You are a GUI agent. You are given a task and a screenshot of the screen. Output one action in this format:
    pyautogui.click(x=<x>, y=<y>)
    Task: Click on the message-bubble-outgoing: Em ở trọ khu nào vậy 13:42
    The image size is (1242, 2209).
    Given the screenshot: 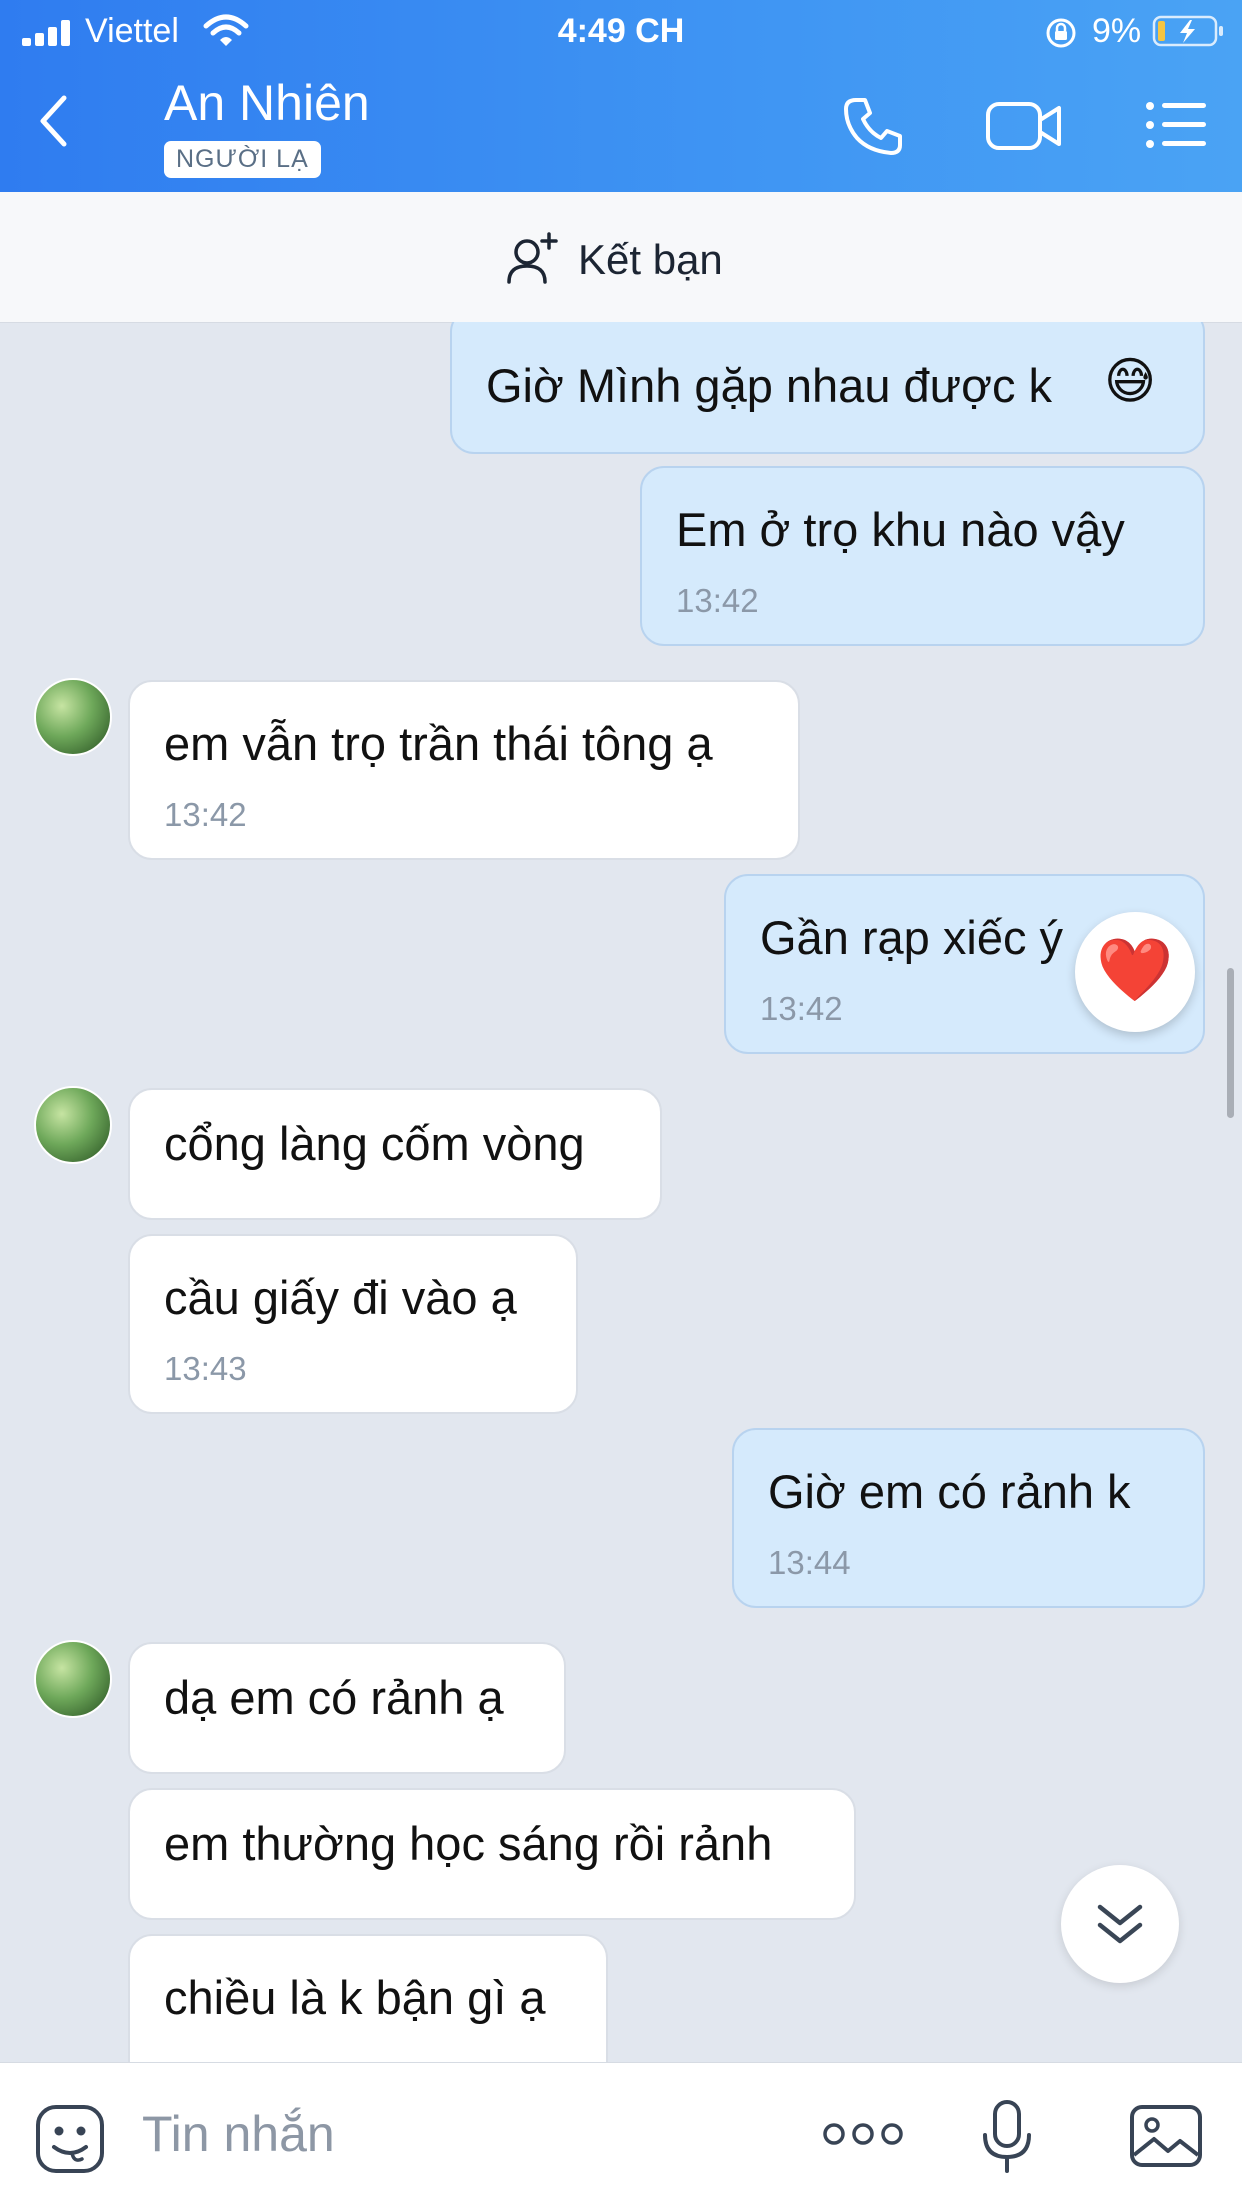 What is the action you would take?
    pyautogui.click(x=922, y=556)
    